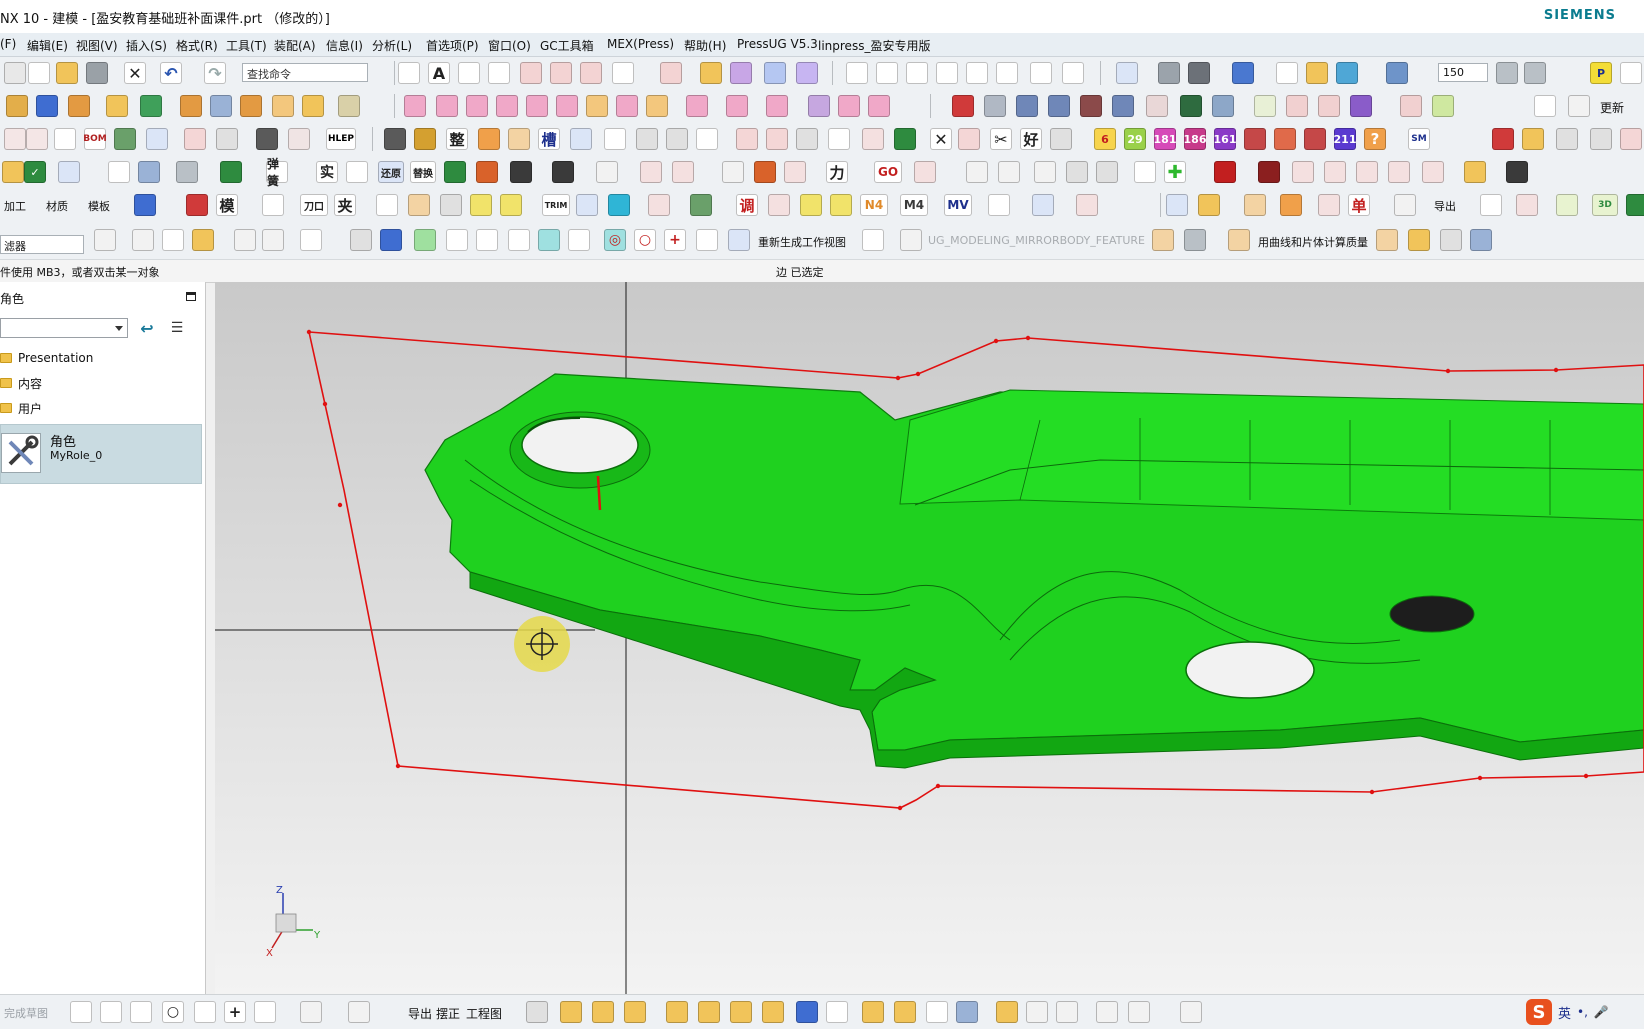 The height and width of the screenshot is (1029, 1644). What do you see at coordinates (231, 172) in the screenshot?
I see `green-flag-icon` at bounding box center [231, 172].